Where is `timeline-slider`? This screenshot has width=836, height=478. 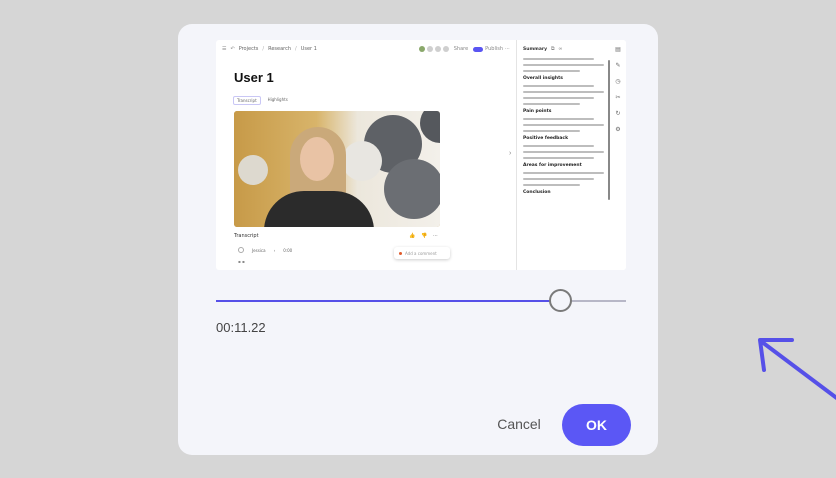
timeline-slider is located at coordinates (421, 300).